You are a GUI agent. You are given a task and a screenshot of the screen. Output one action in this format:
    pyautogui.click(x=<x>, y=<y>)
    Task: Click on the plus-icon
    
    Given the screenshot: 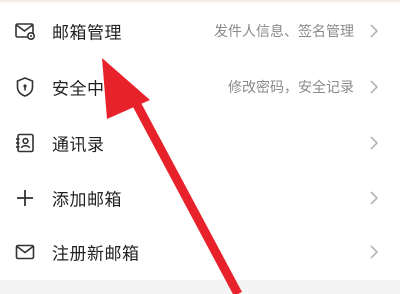 What is the action you would take?
    pyautogui.click(x=25, y=198)
    